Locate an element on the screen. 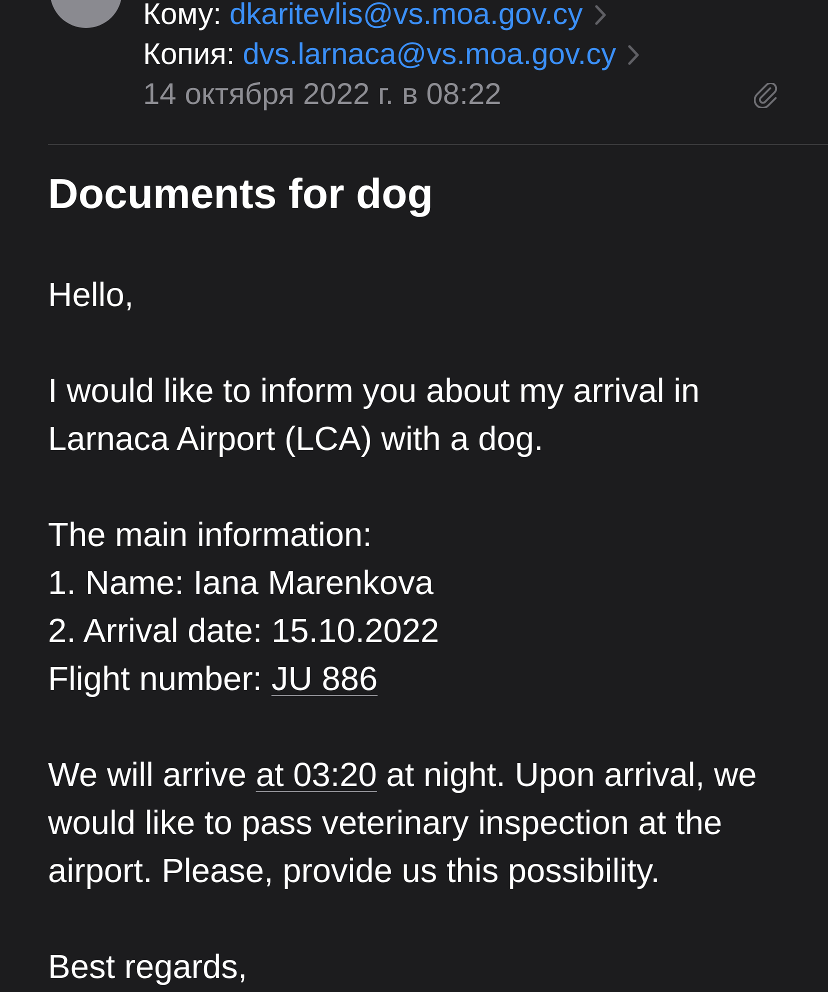 The image size is (828, 992). body-text: Best regards, is located at coordinates (148, 968).